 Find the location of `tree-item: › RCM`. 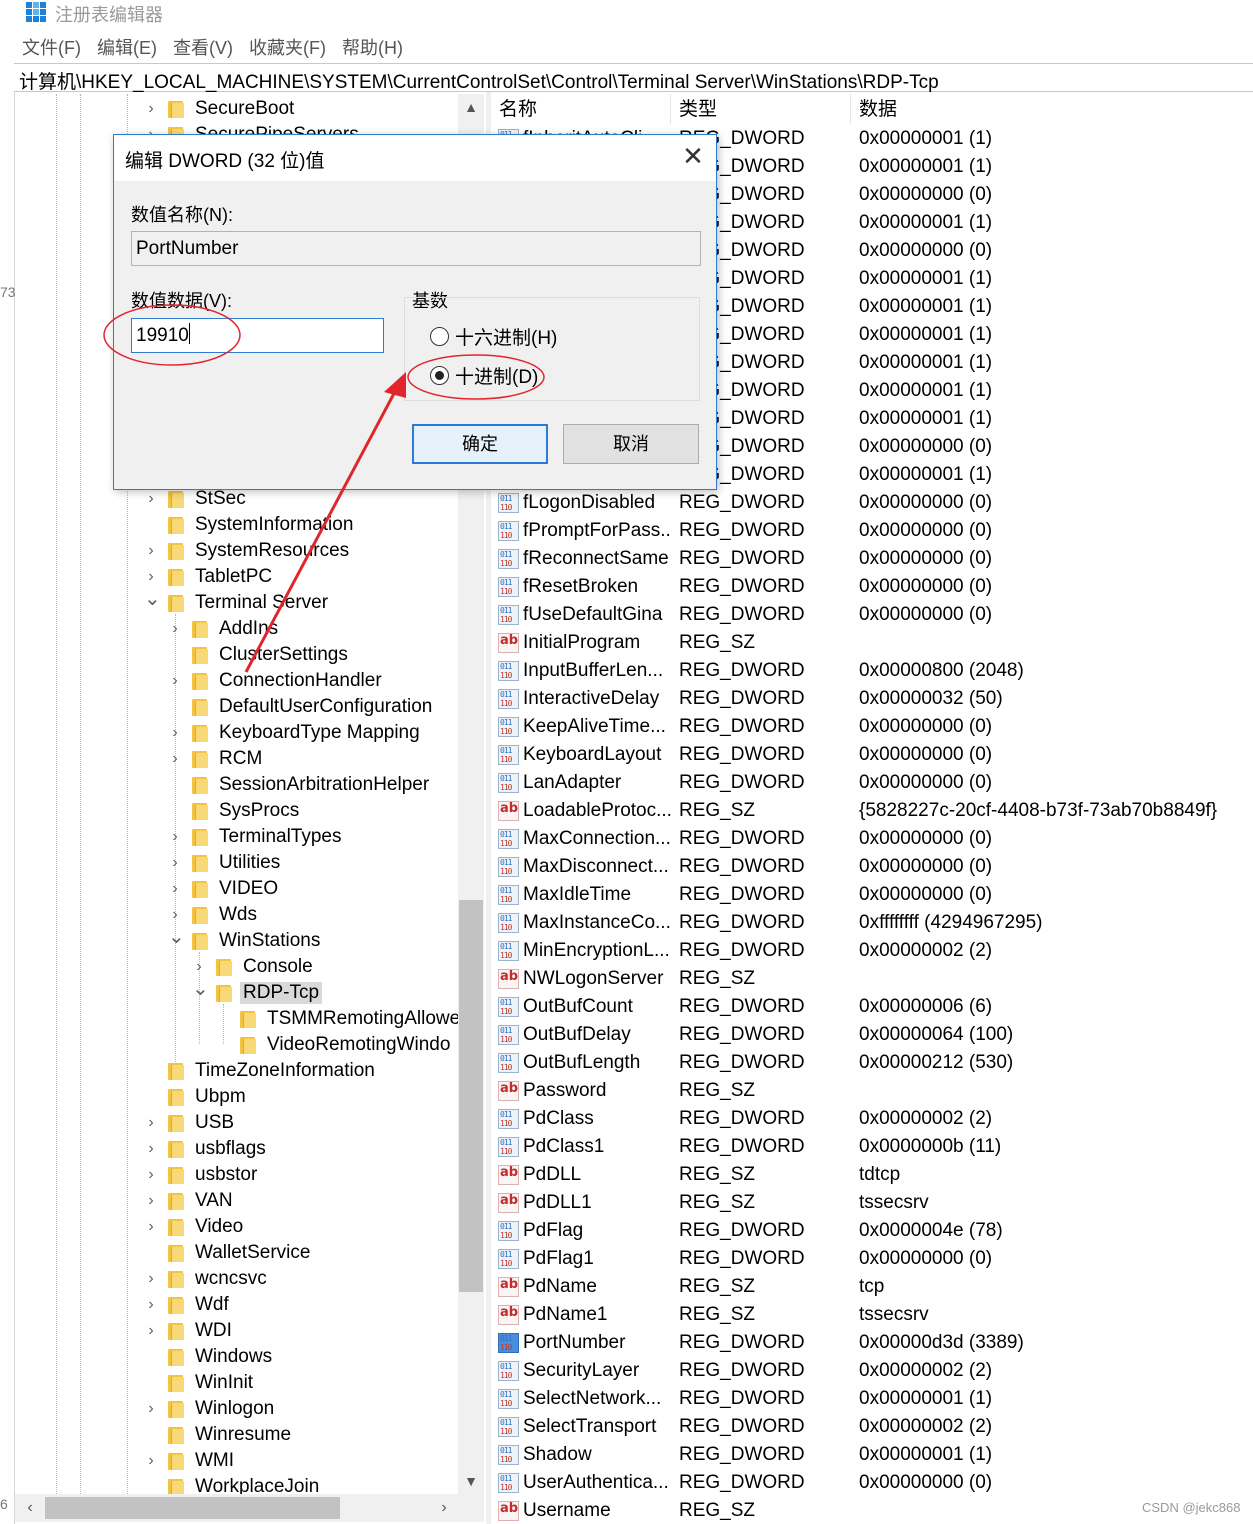

tree-item: › RCM is located at coordinates (216, 759).